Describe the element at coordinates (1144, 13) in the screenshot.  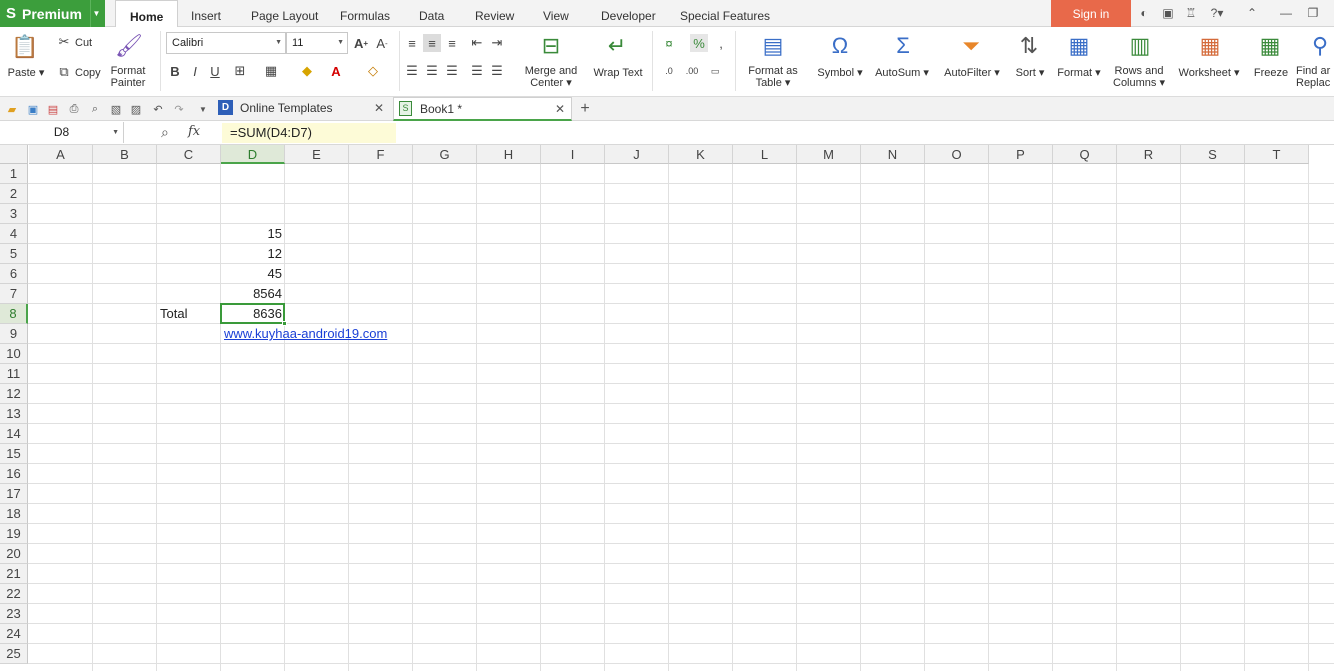
I see `cloud-docs-icon: ◐` at that location.